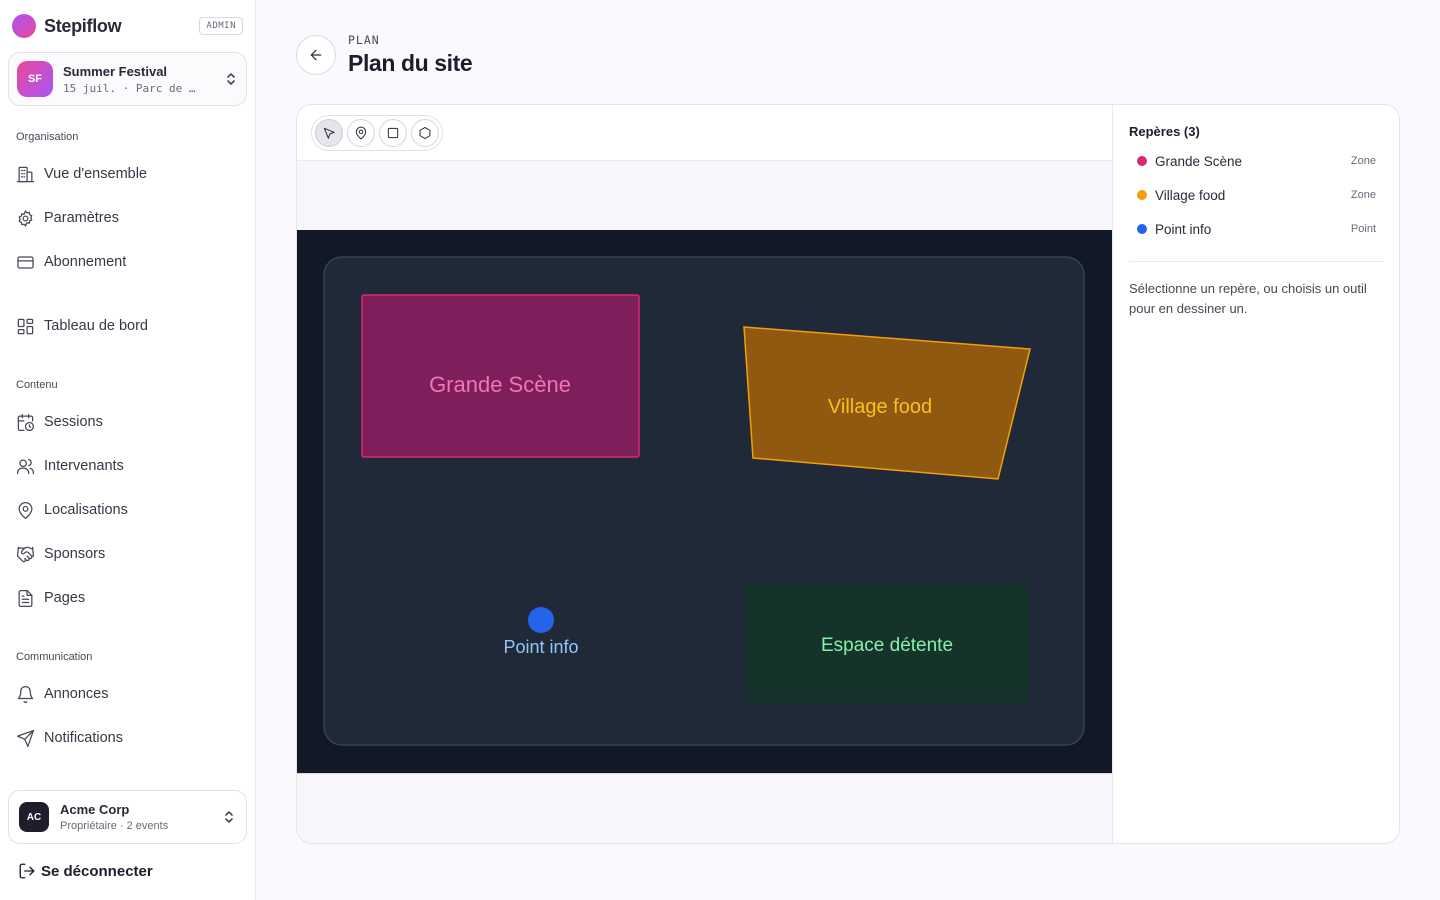 The image size is (1440, 900). I want to click on tool-group, so click(377, 133).